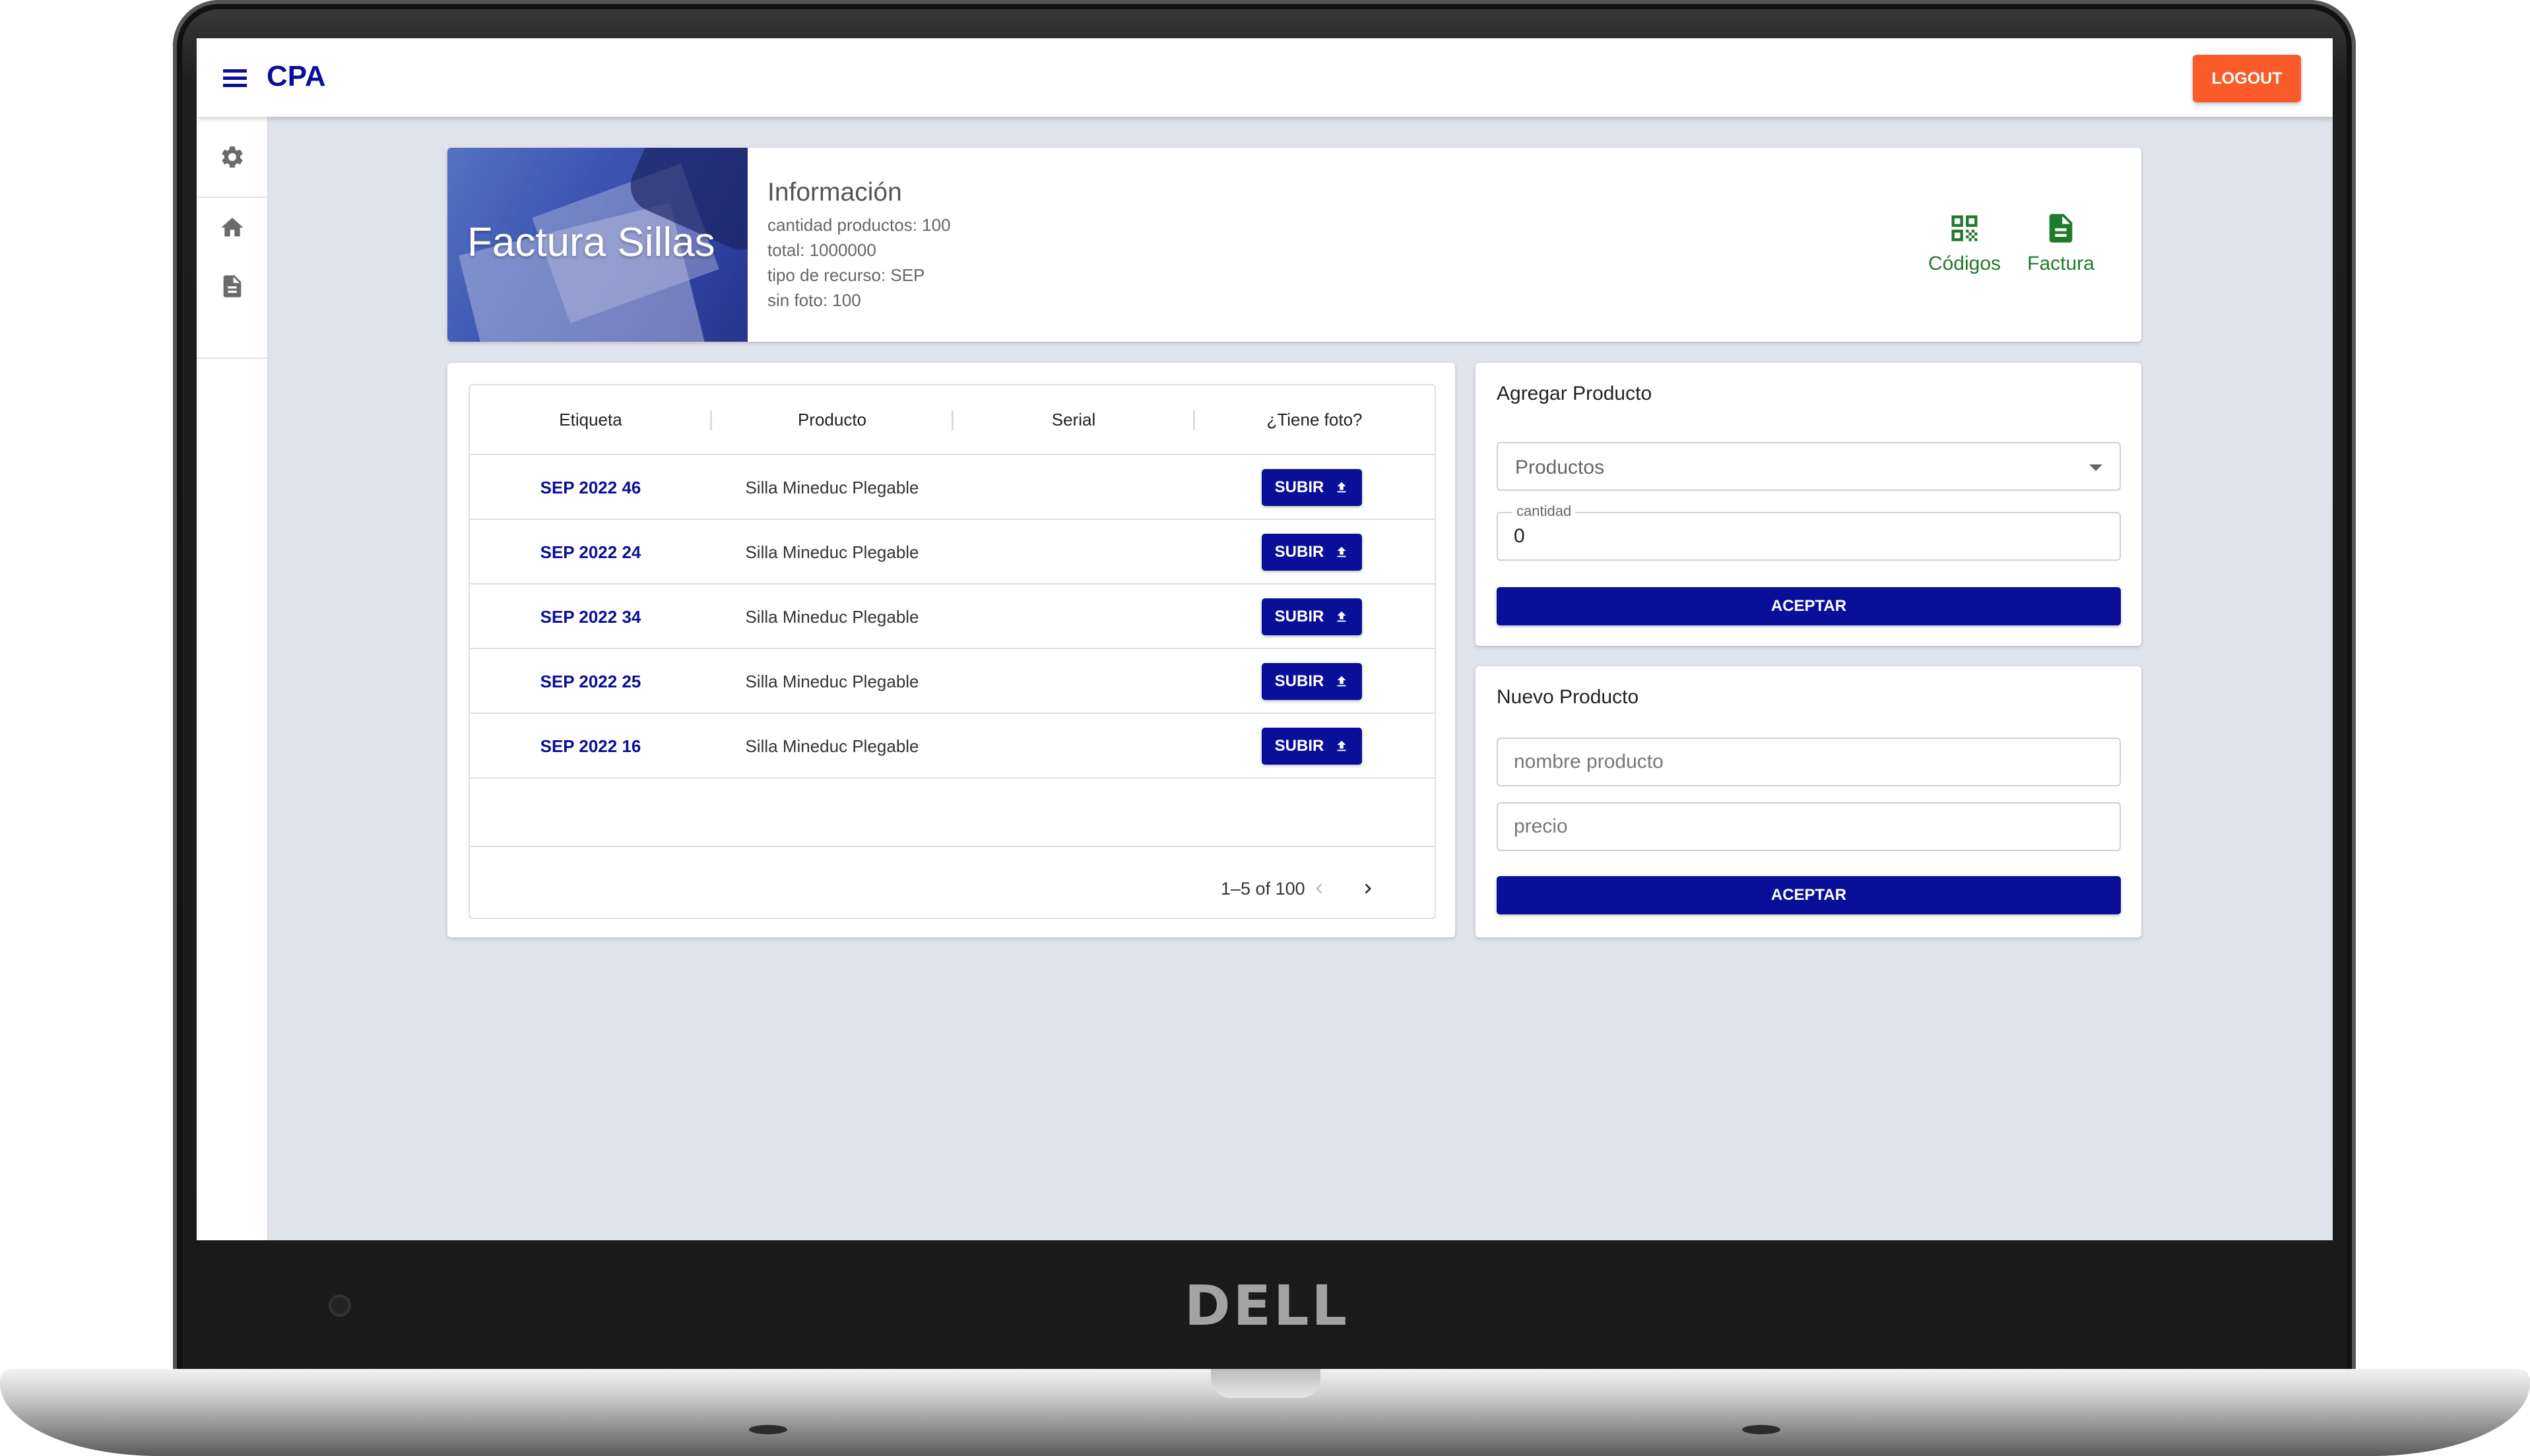 This screenshot has height=1456, width=2530. What do you see at coordinates (952, 487) in the screenshot?
I see `table-row: SEP 2022 46 Silla Mineduc Plegable SUBIR` at bounding box center [952, 487].